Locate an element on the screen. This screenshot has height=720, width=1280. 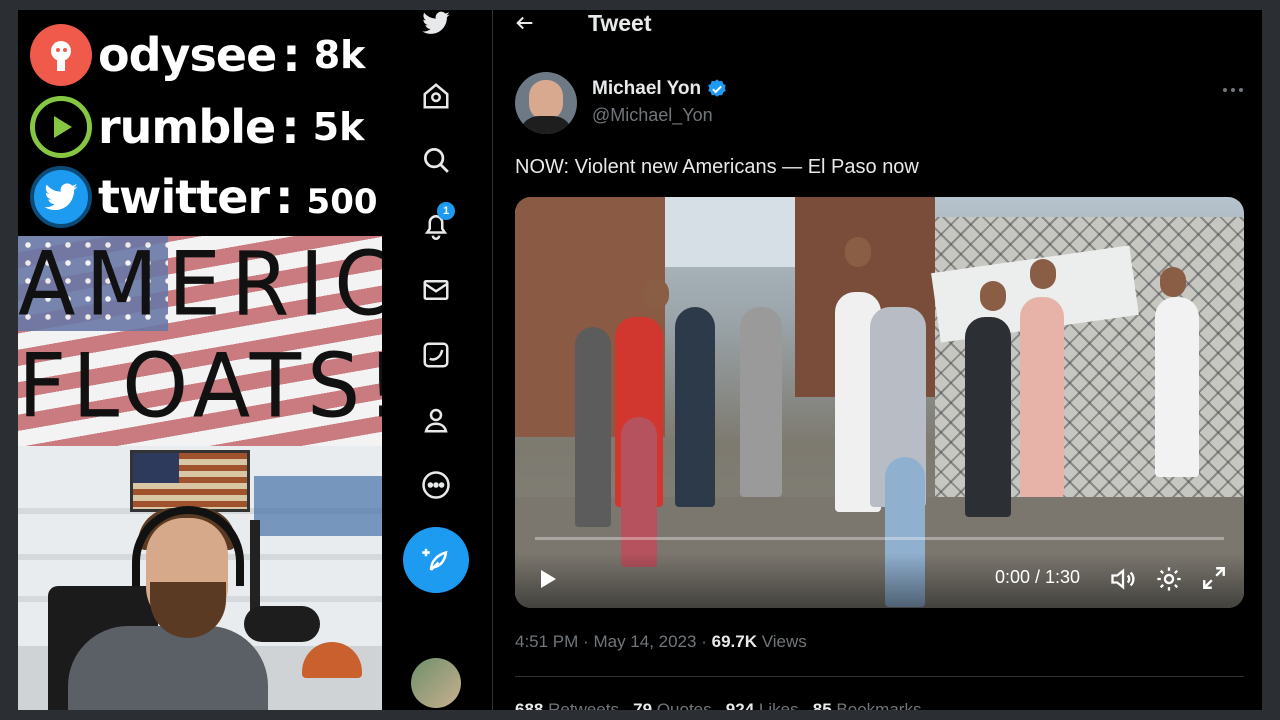
search-icon is located at coordinates (436, 160).